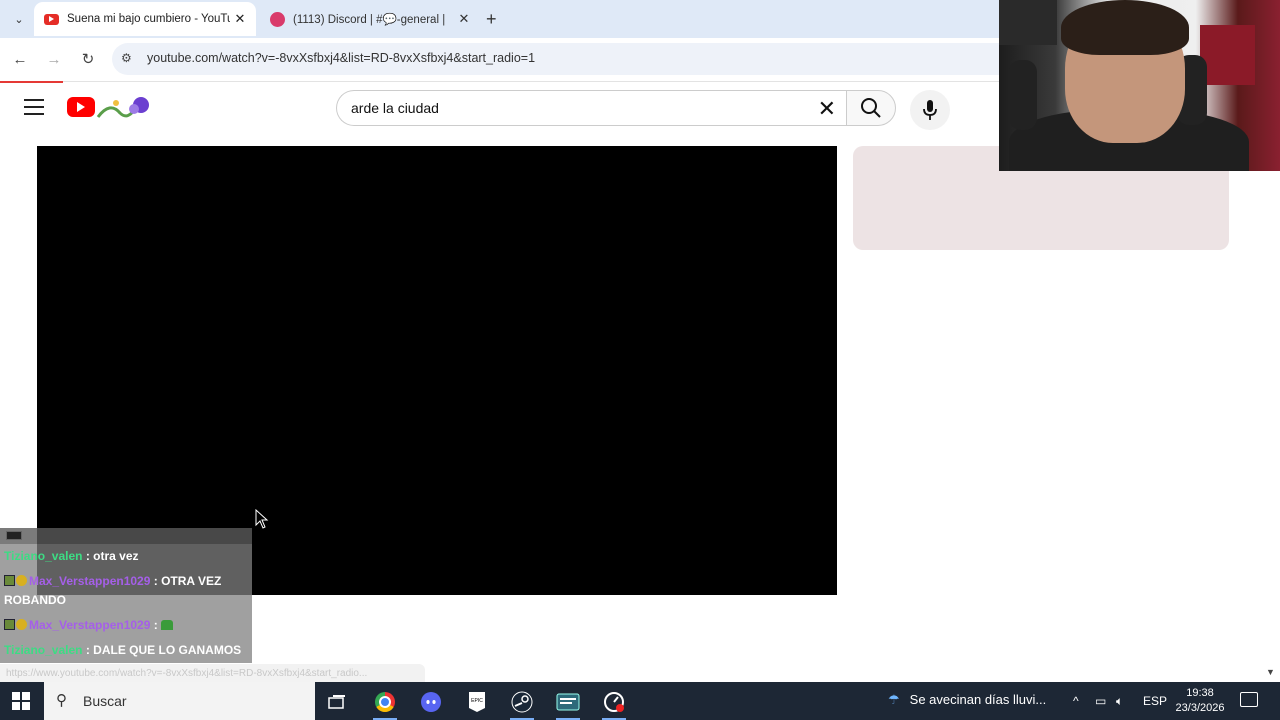 The height and width of the screenshot is (720, 1280). I want to click on search-input: arde la ciudad, so click(395, 108).